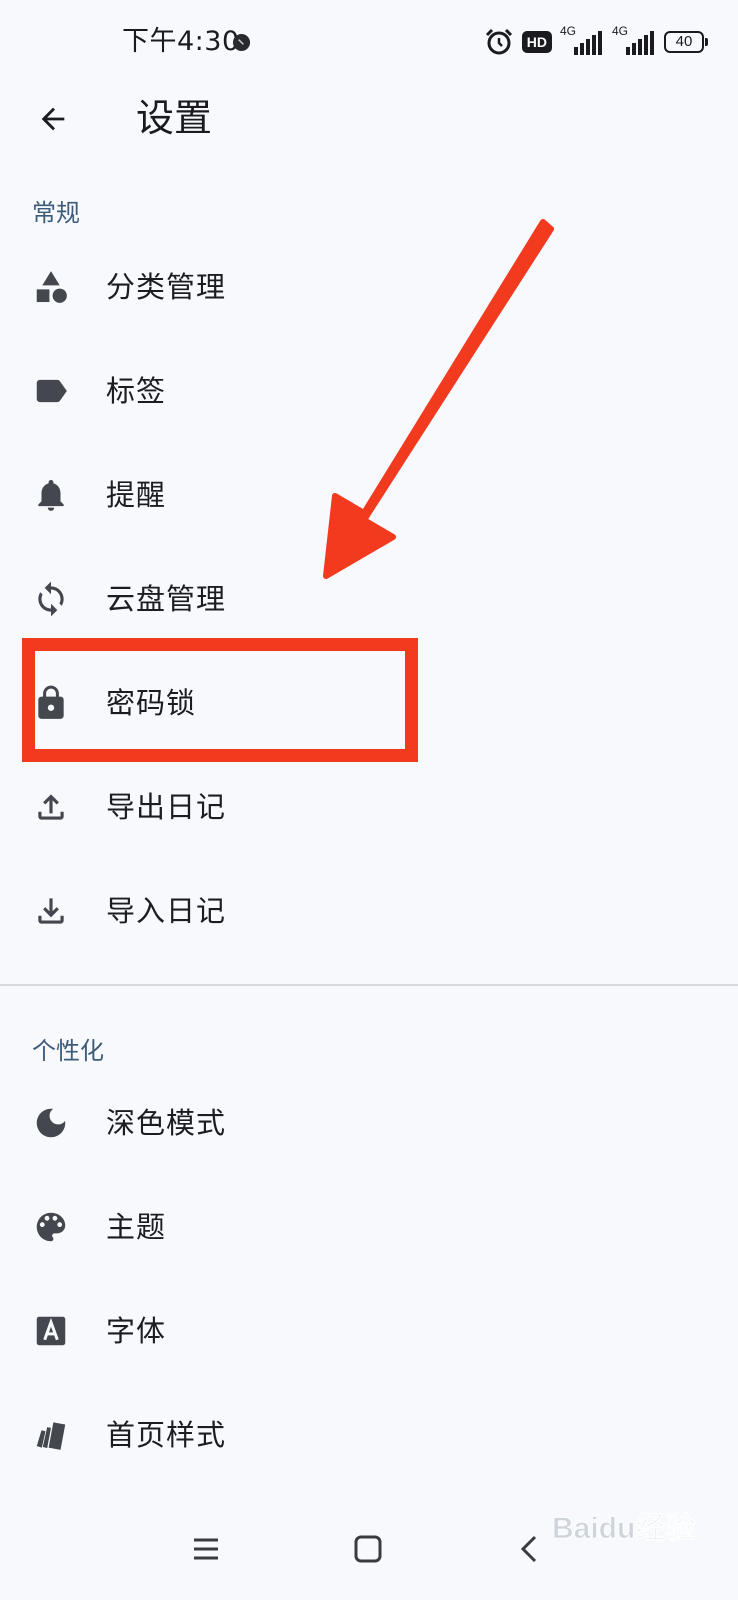  I want to click on back-button, so click(53, 119).